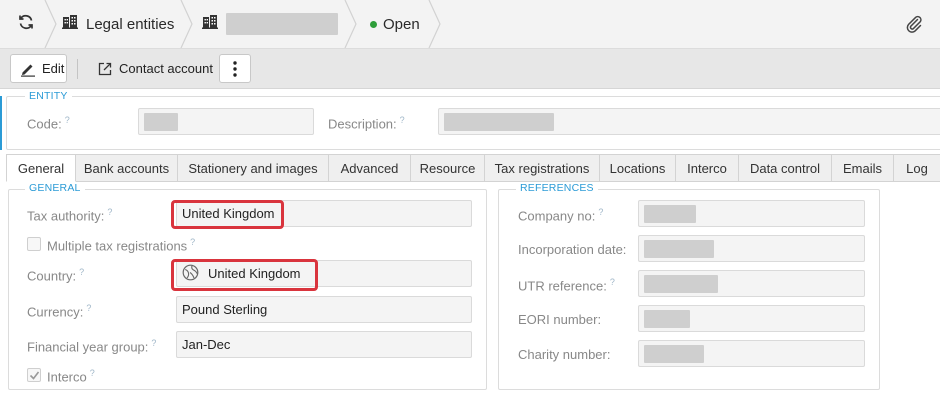 This screenshot has width=940, height=402. What do you see at coordinates (121, 245) in the screenshot?
I see `multiple-tax-registrations-label: Multiple tax registrations?` at bounding box center [121, 245].